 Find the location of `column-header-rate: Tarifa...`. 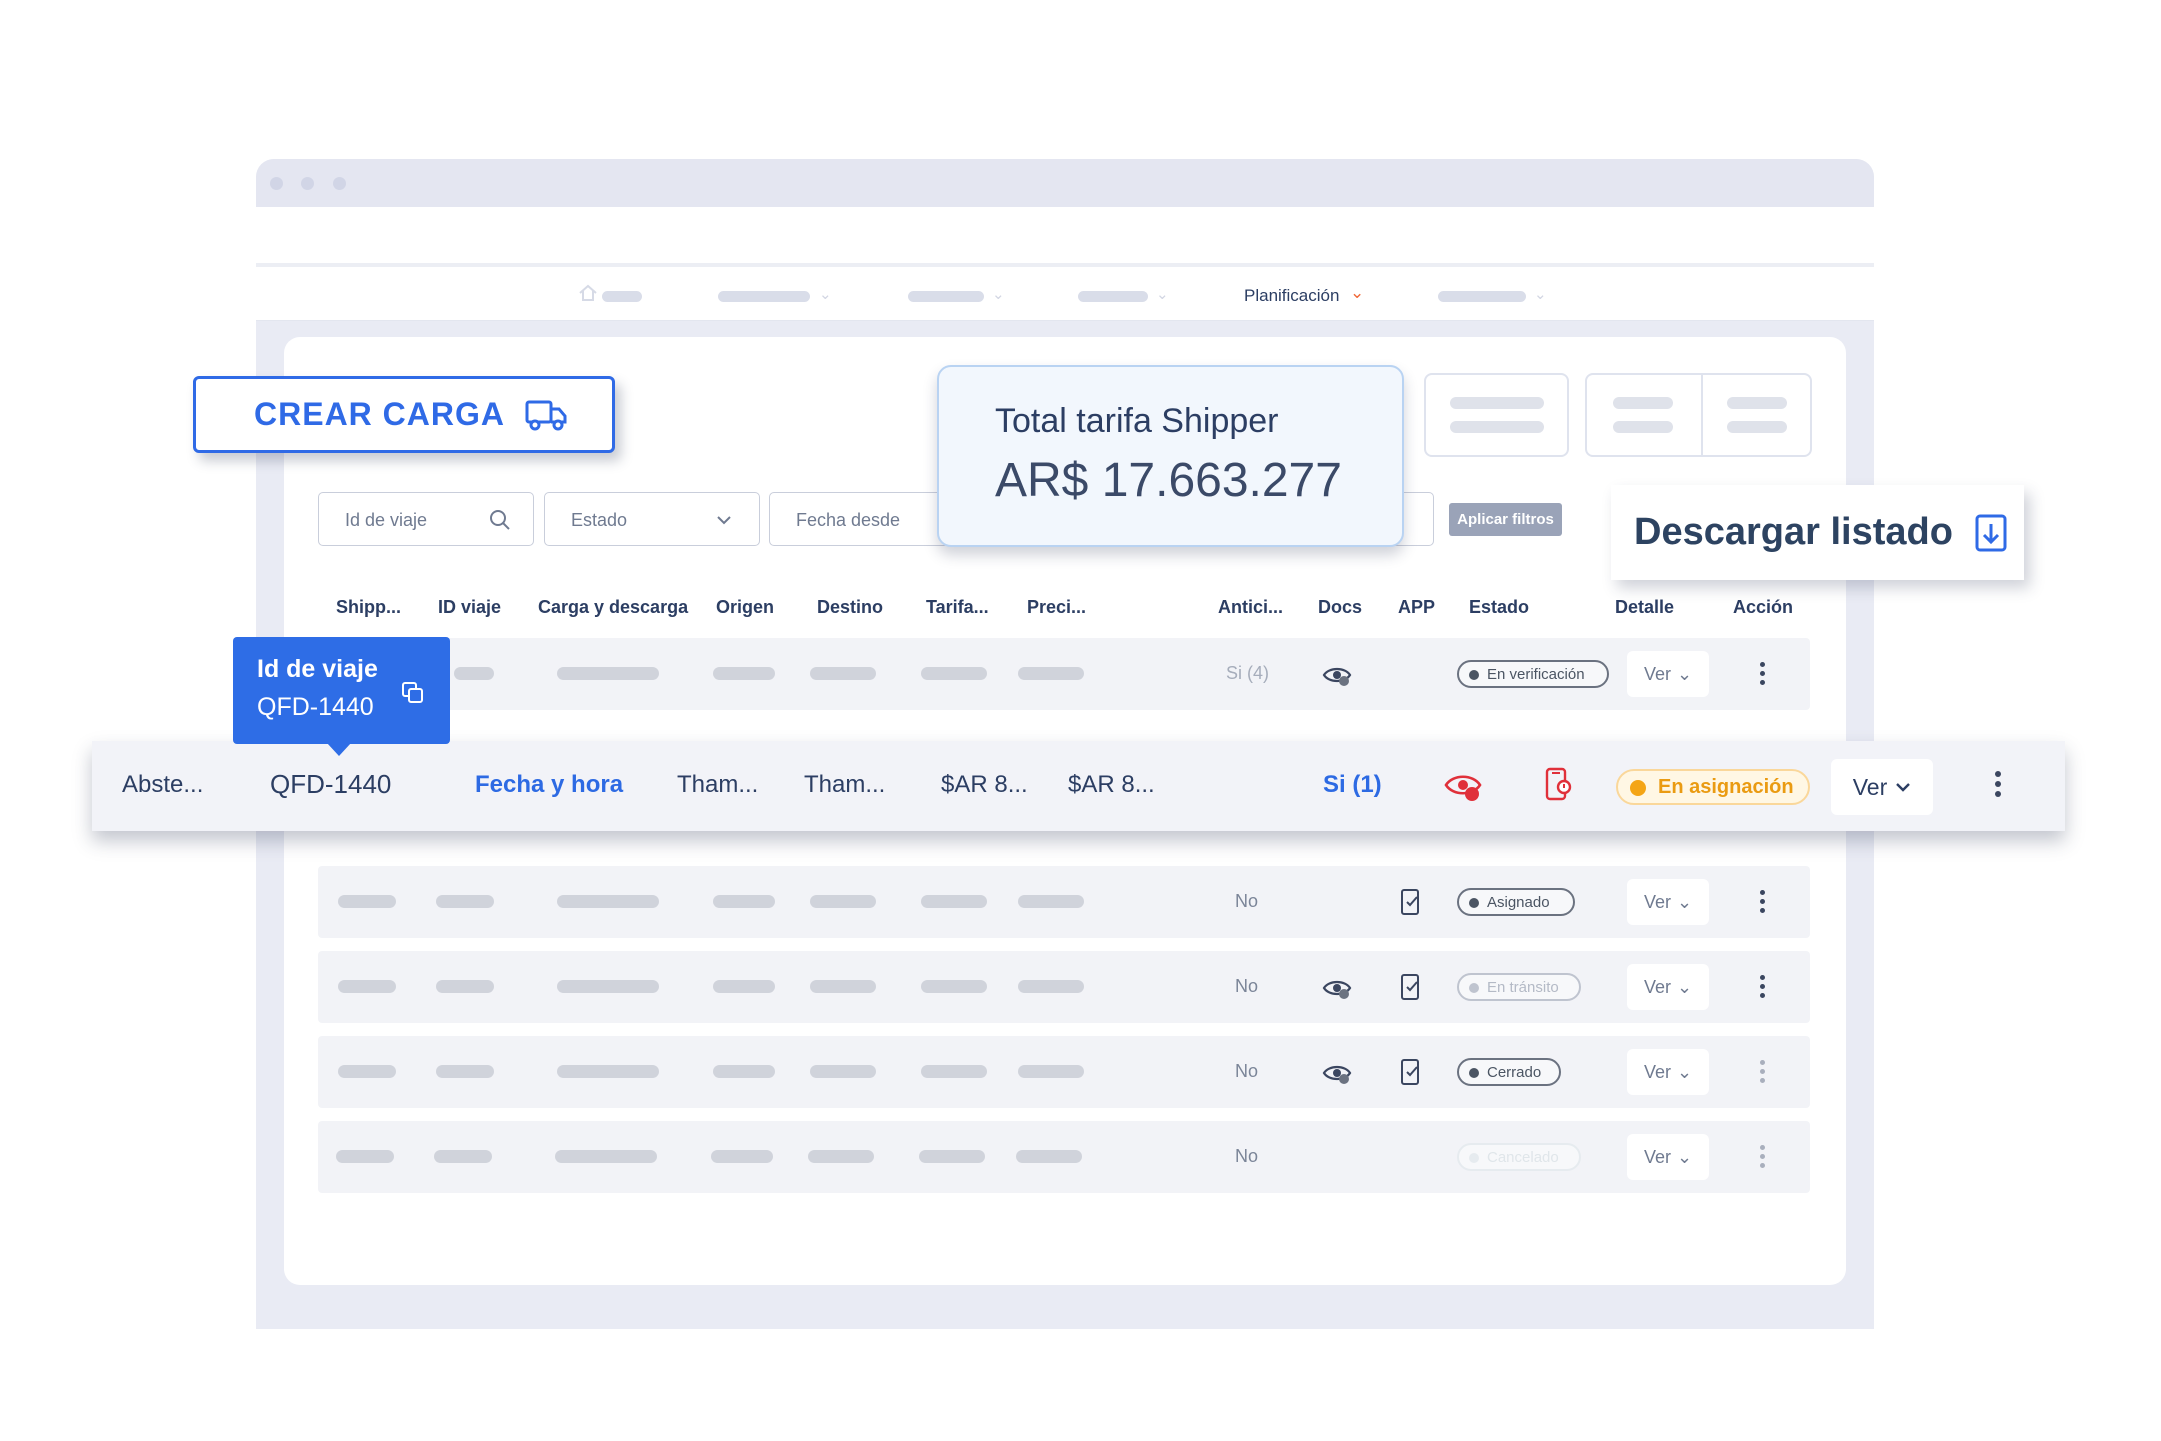

column-header-rate: Tarifa... is located at coordinates (957, 607).